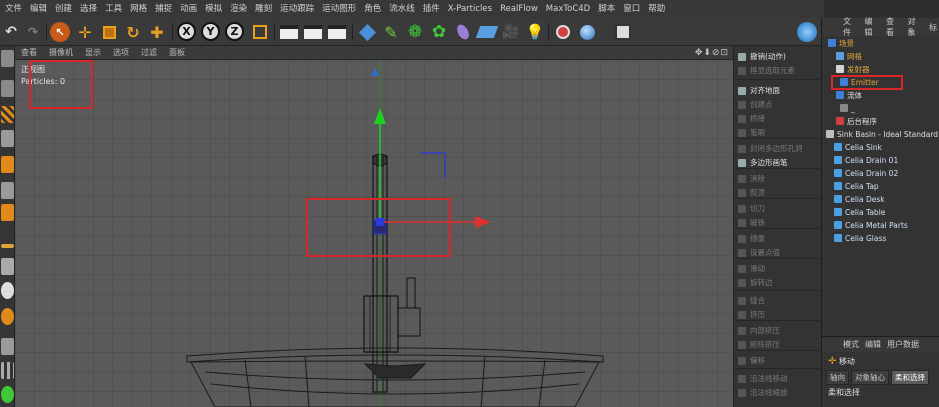 This screenshot has width=939, height=407. What do you see at coordinates (778, 379) in the screenshot?
I see `command-button: 沿法线移动` at bounding box center [778, 379].